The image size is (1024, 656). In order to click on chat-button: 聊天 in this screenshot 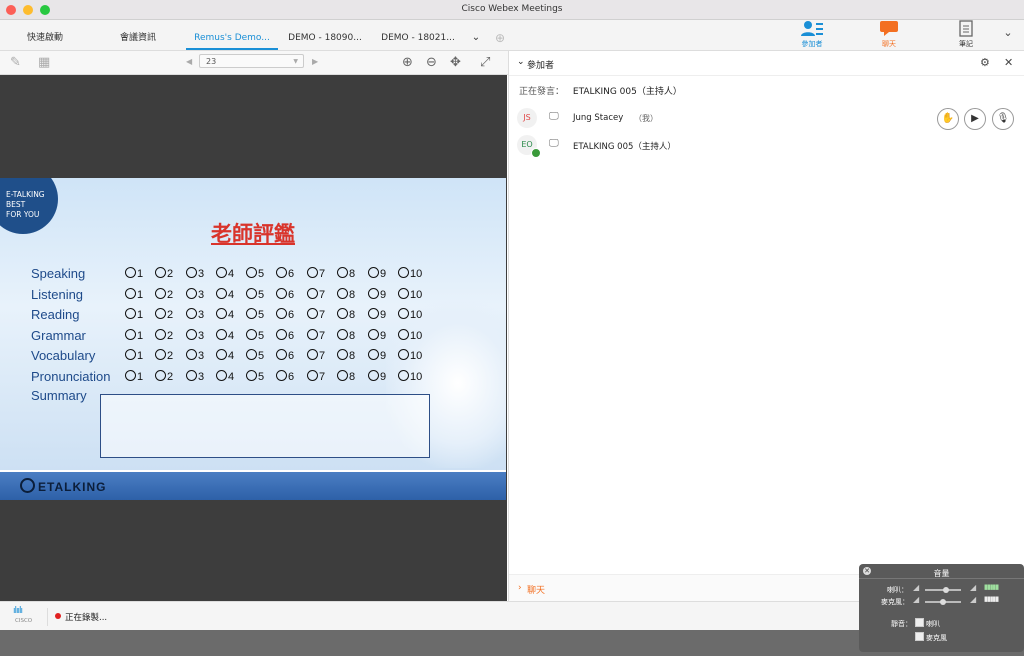, I will do `click(889, 34)`.